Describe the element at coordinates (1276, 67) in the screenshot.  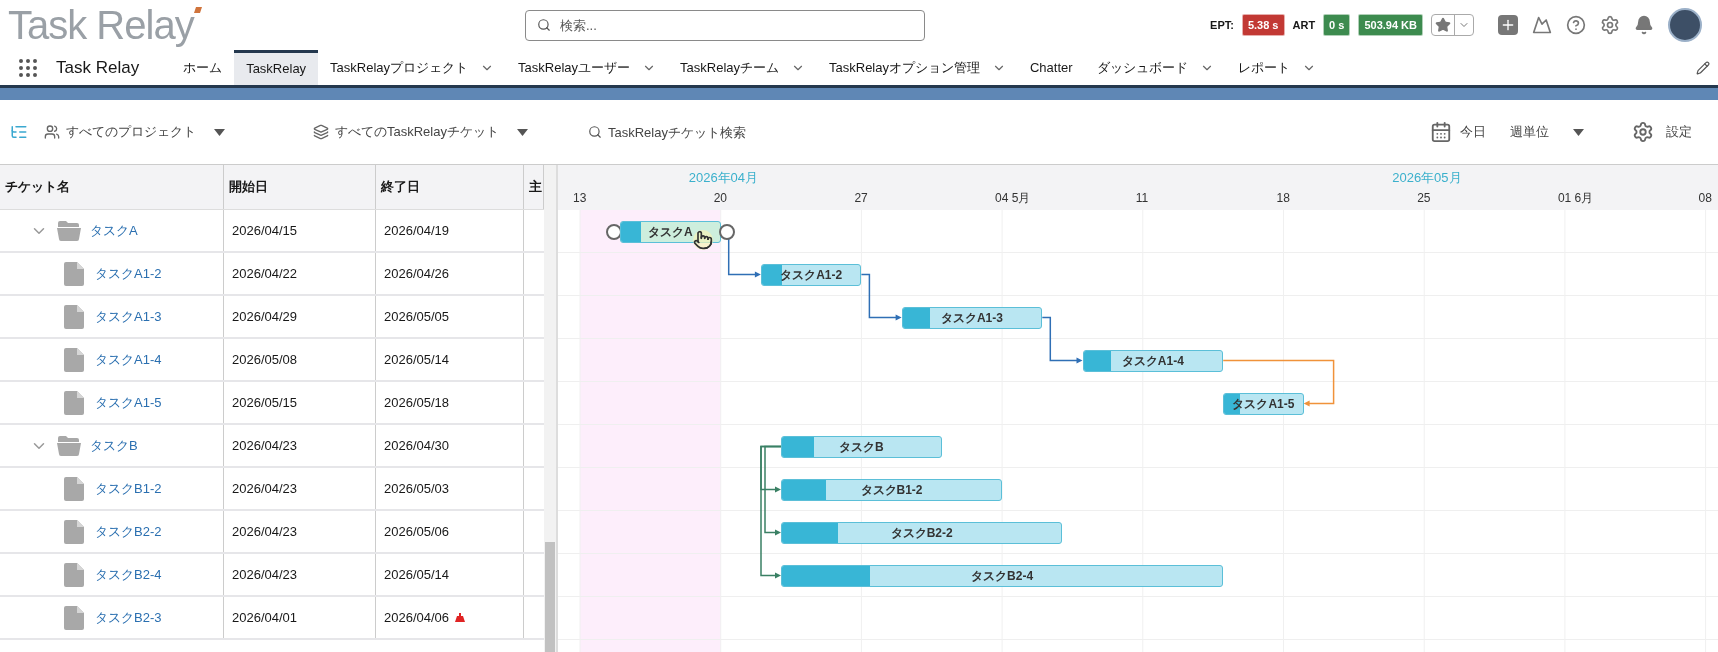
I see `nav-tab: レポート` at that location.